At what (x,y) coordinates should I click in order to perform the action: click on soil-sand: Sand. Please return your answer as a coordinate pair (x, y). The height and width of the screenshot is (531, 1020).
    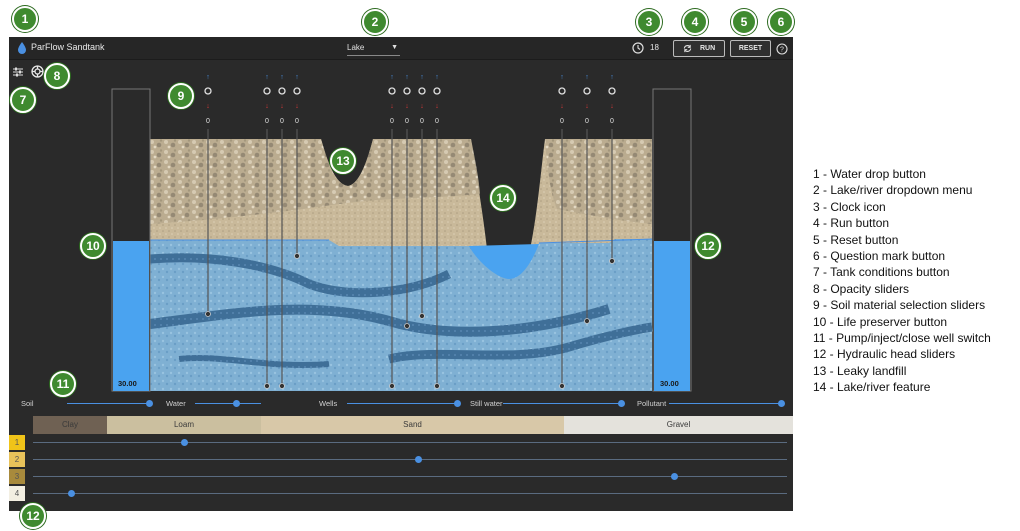
    Looking at the image, I should click on (412, 425).